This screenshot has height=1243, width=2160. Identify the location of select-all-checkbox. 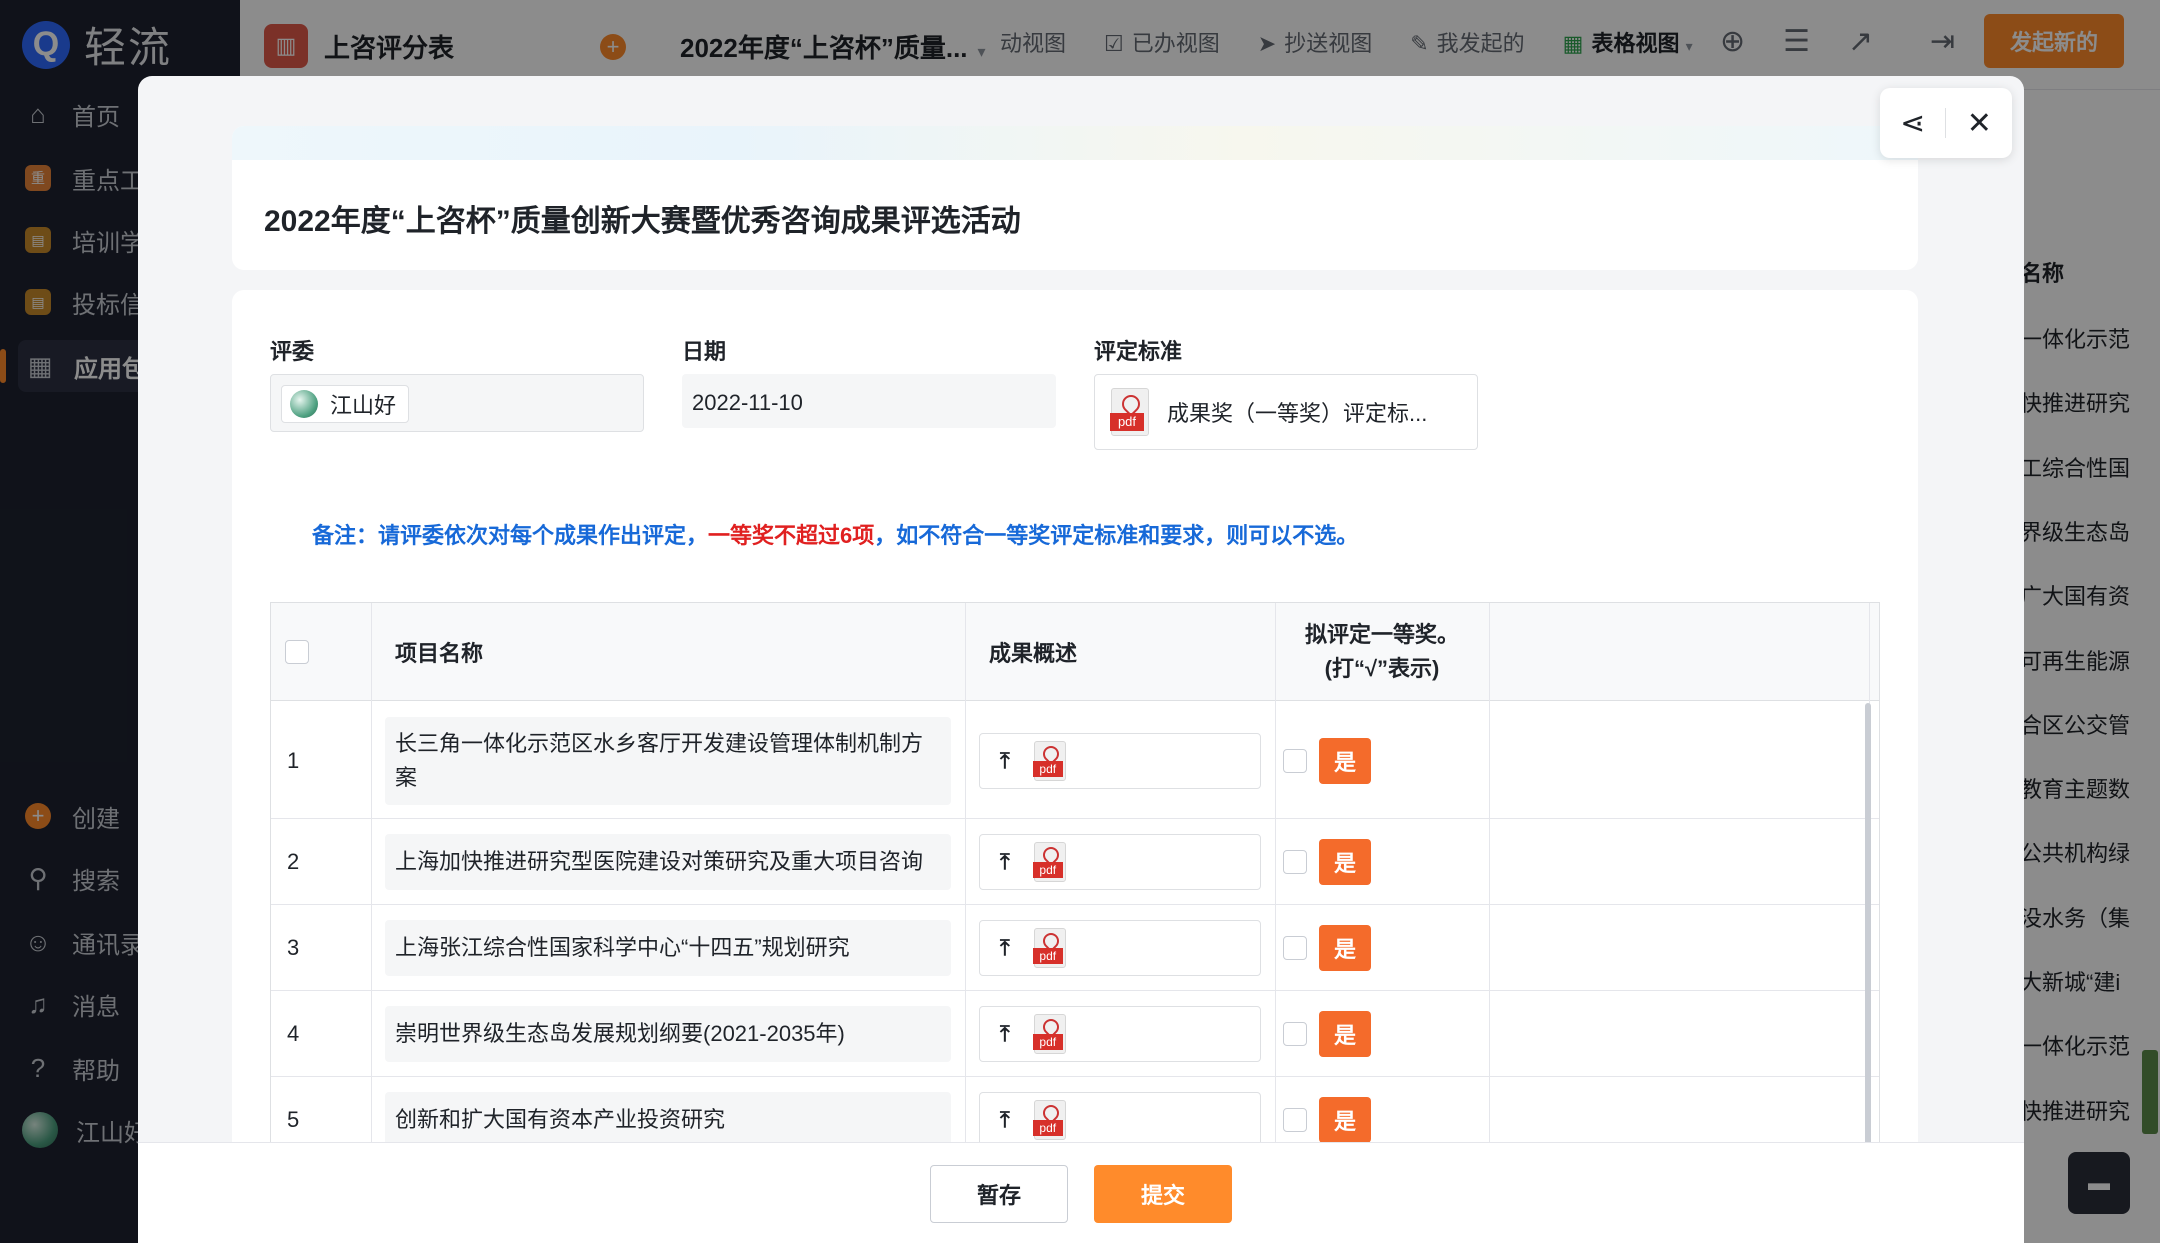
(315, 652).